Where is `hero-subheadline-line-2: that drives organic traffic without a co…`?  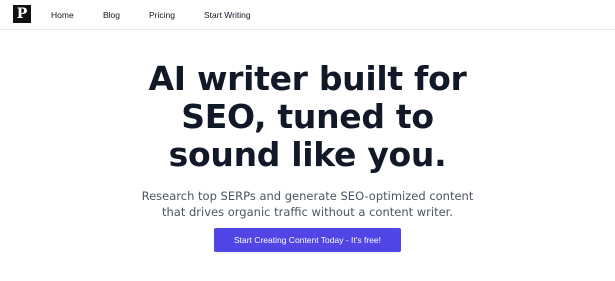
hero-subheadline-line-2: that drives organic traffic without a co… is located at coordinates (307, 212).